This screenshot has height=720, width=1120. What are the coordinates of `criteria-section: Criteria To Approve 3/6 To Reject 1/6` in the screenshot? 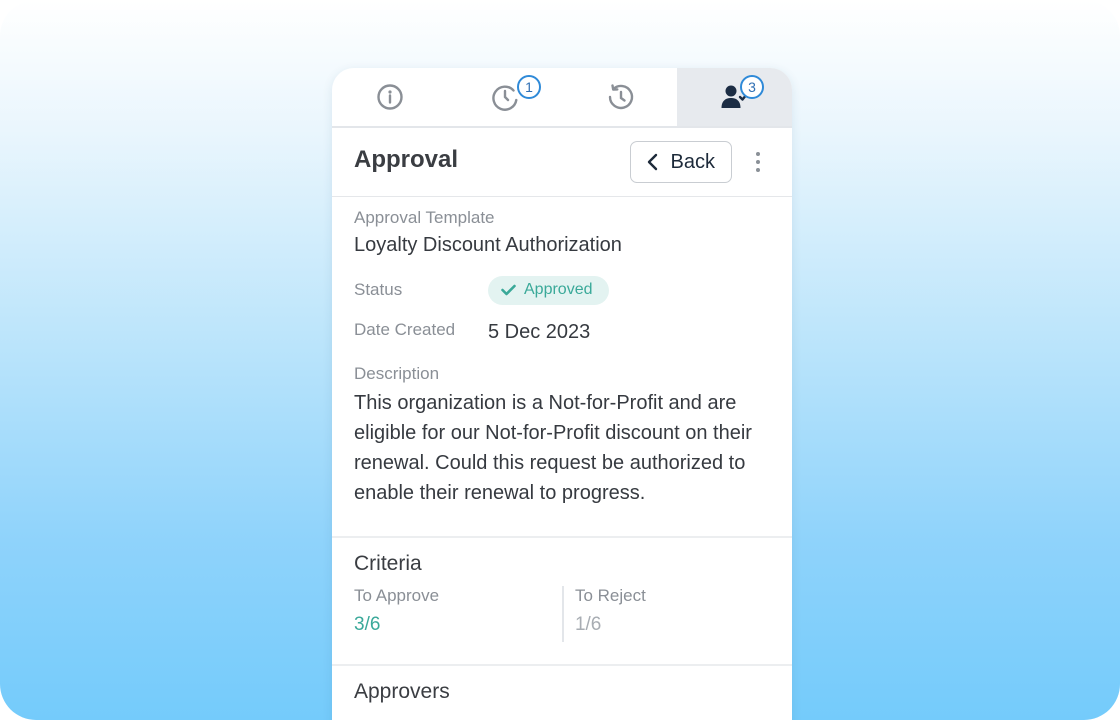 It's located at (562, 600).